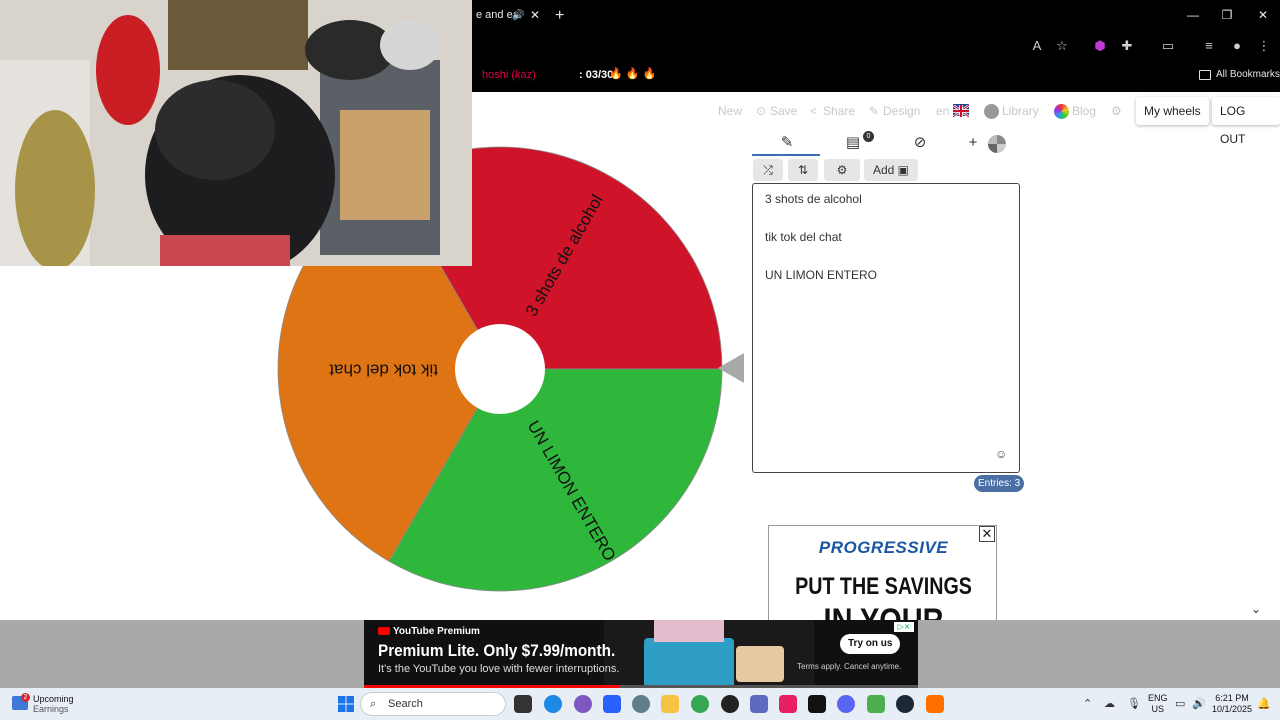  What do you see at coordinates (500, 369) in the screenshot?
I see `wheel-center-hub` at bounding box center [500, 369].